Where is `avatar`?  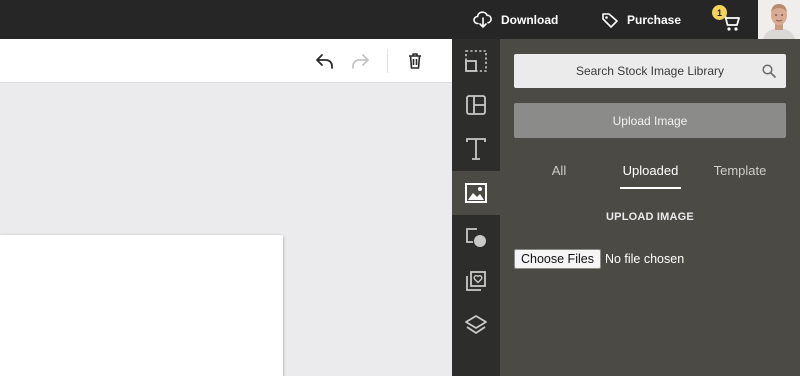
avatar is located at coordinates (779, 19).